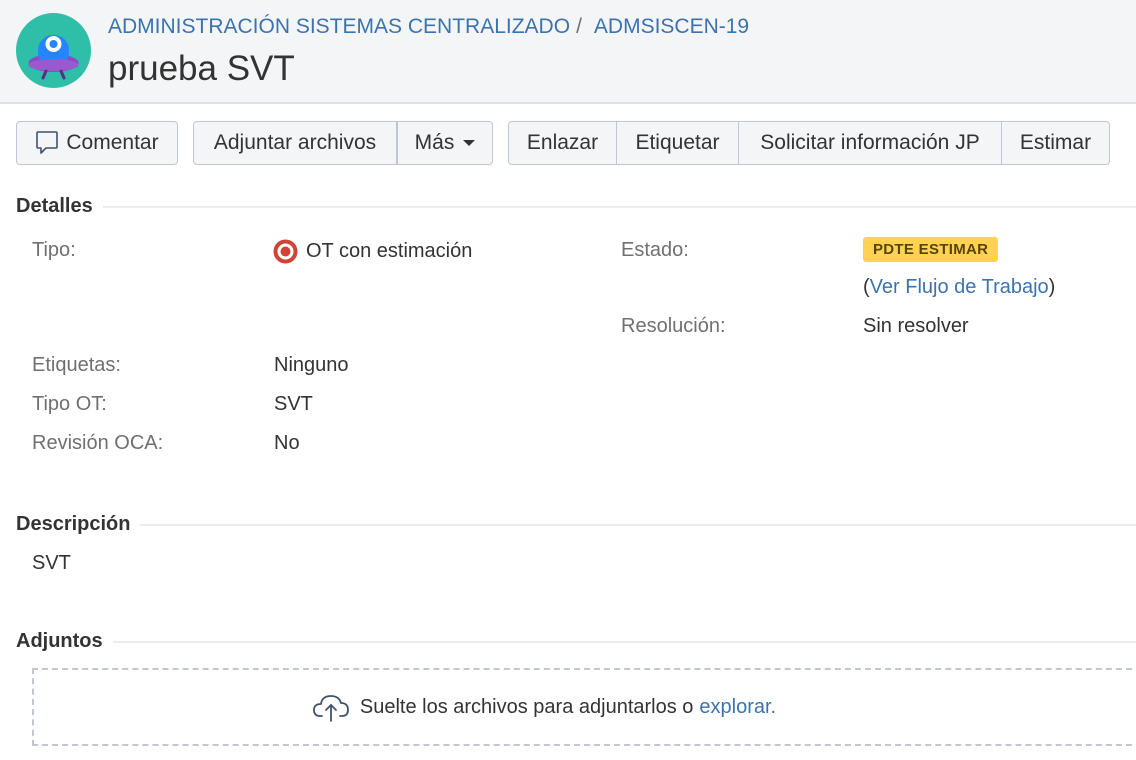 The width and height of the screenshot is (1136, 760). I want to click on project-avatar-icon, so click(53, 50).